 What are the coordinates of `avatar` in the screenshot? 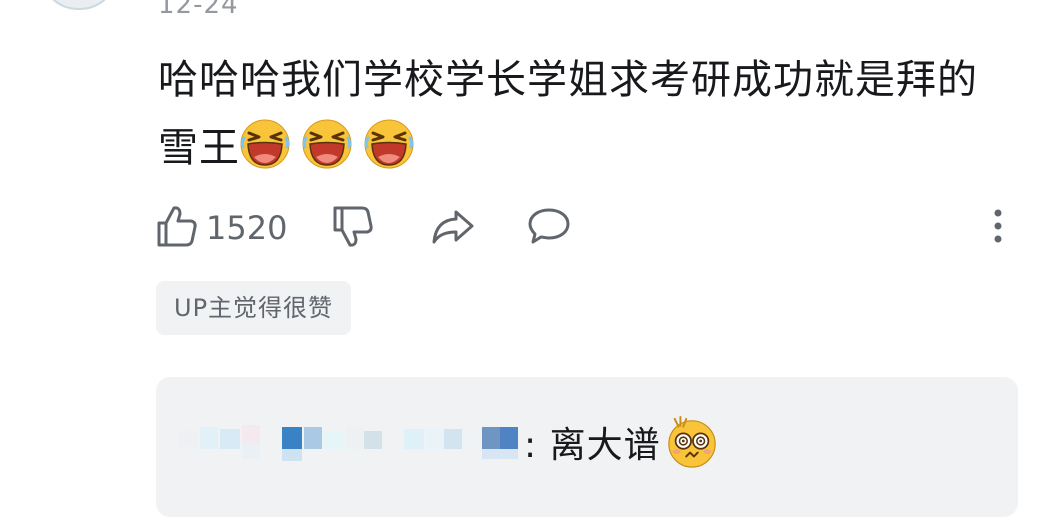 It's located at (79, 5).